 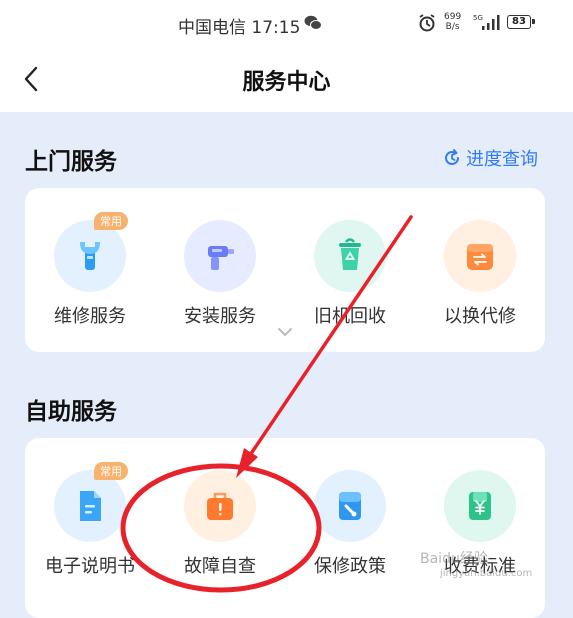 I want to click on net-speed: 699 B/s, so click(x=452, y=22).